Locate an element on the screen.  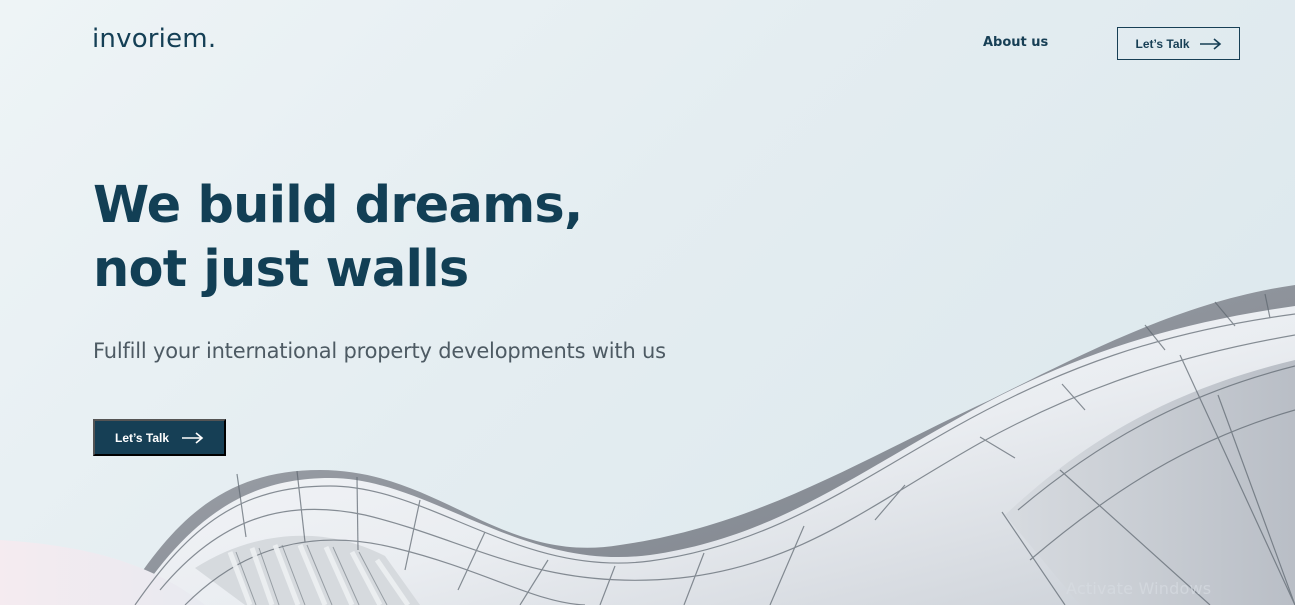
nav-about-link: About us is located at coordinates (1015, 42).